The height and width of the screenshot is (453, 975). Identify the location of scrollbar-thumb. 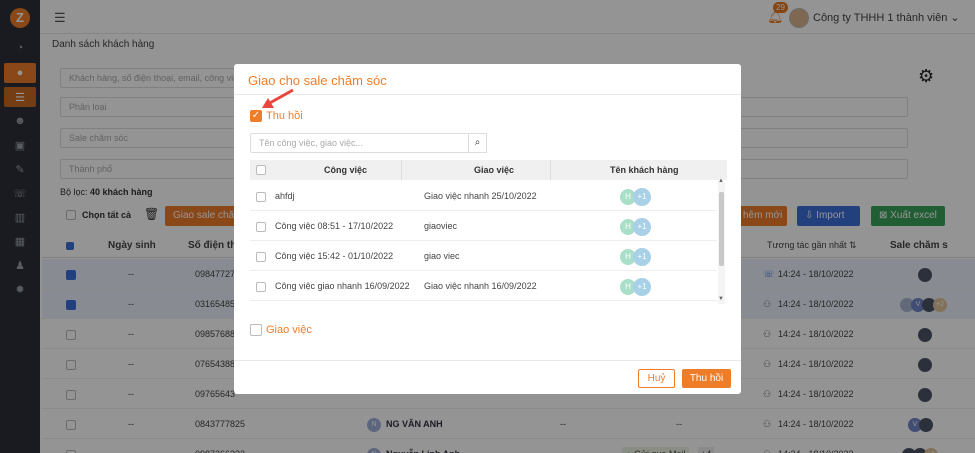
(721, 229).